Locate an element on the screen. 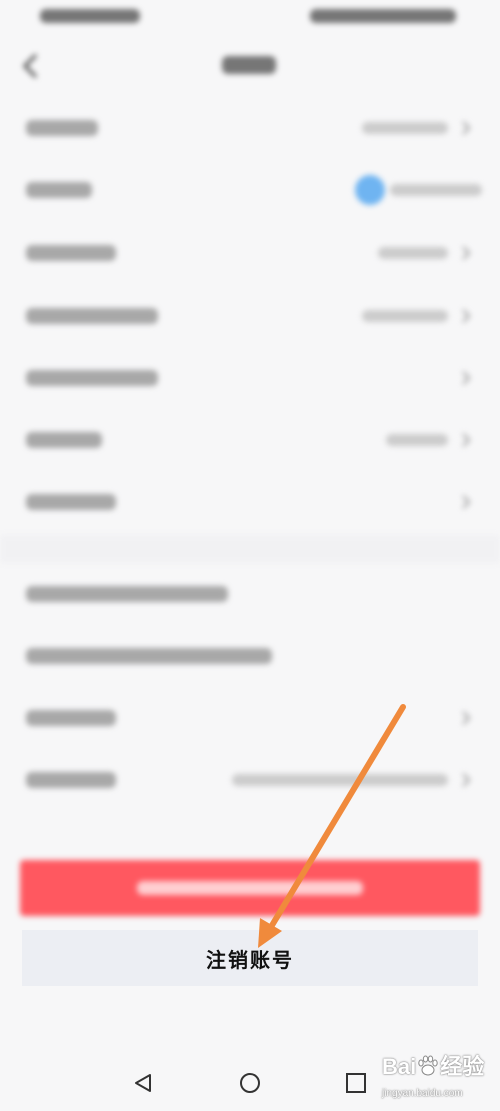 The height and width of the screenshot is (1111, 500). back-triangle-icon is located at coordinates (143, 1083).